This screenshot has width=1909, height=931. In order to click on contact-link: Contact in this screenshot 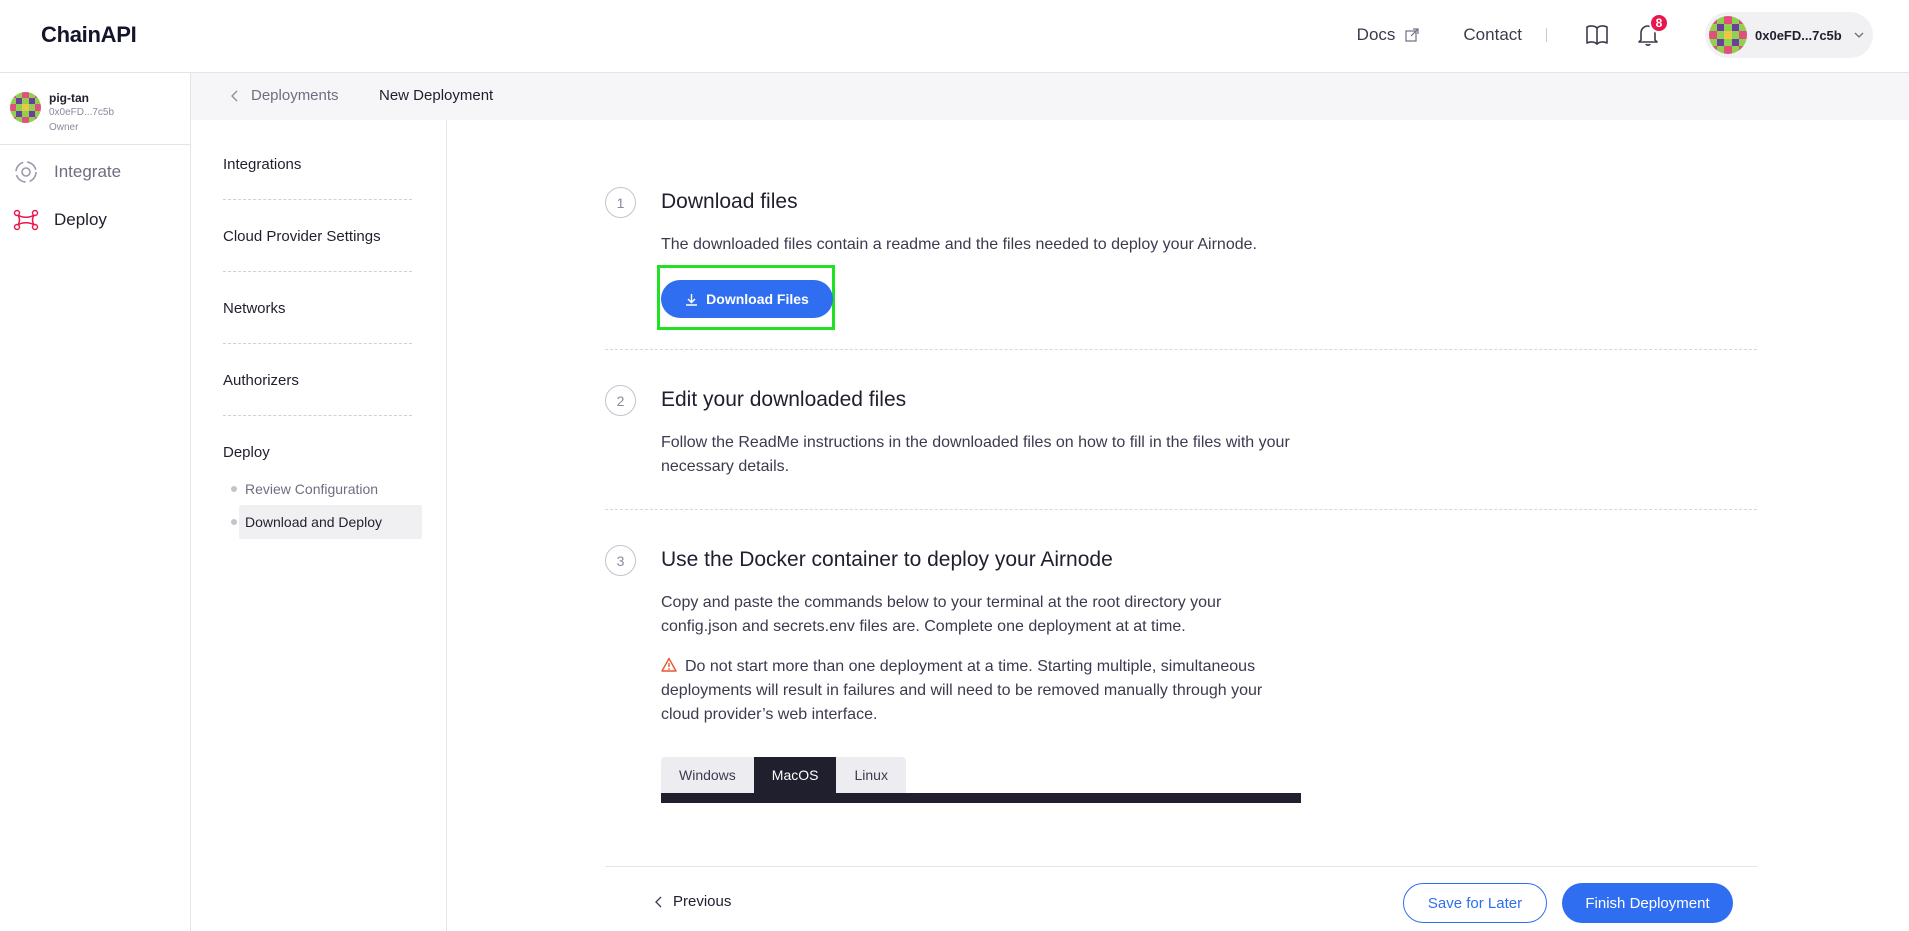, I will do `click(1492, 35)`.